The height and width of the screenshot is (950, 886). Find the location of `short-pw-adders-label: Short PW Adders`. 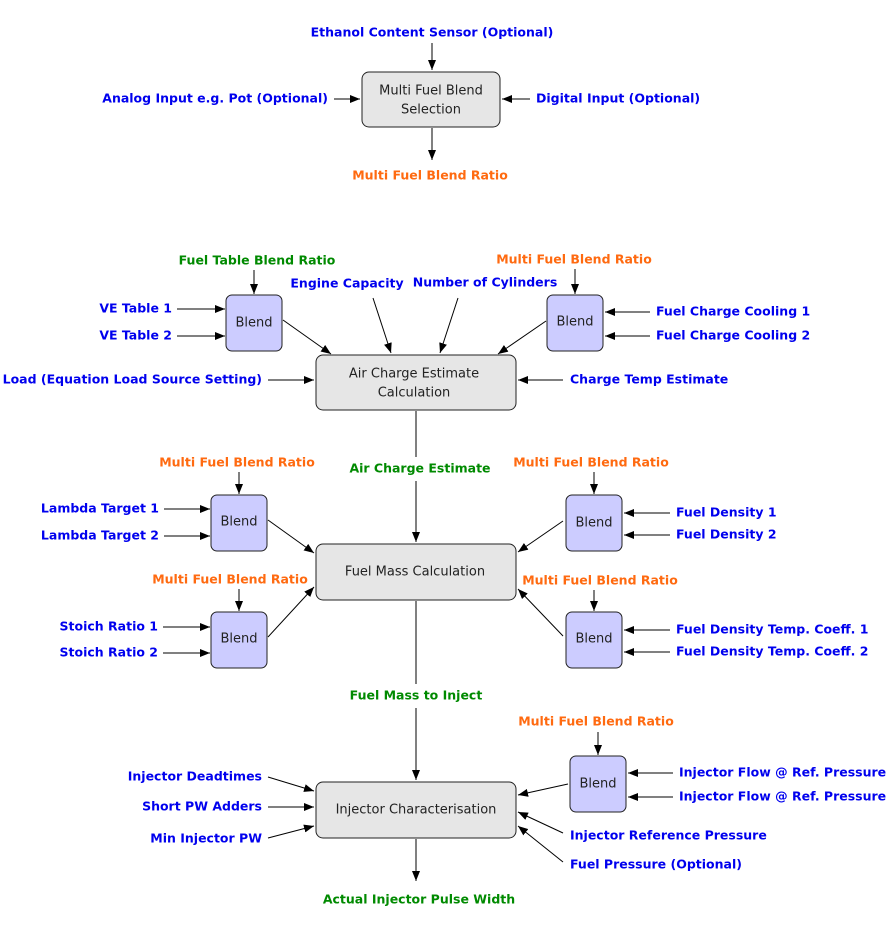

short-pw-adders-label: Short PW Adders is located at coordinates (202, 806).